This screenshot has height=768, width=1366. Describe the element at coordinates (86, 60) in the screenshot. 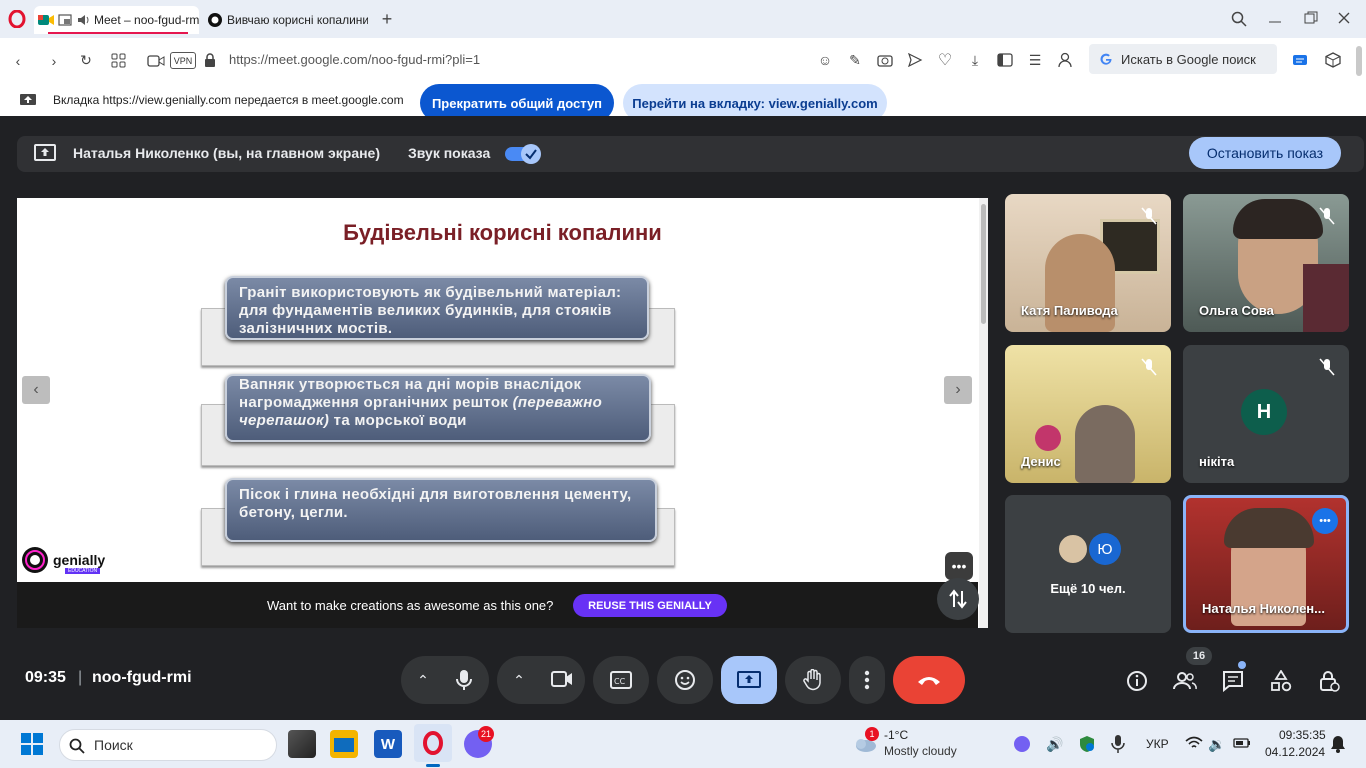

I see `reload-icon: ↻` at that location.